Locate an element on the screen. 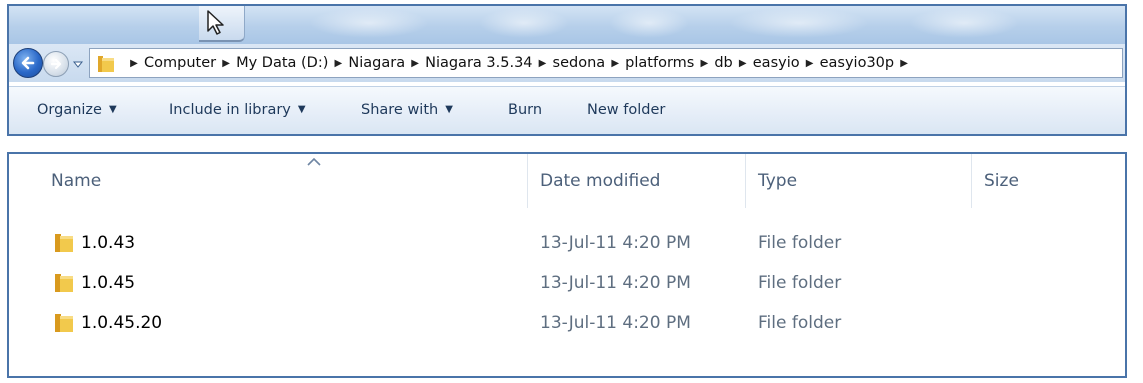 The width and height of the screenshot is (1143, 383). column-header-date-modified: Date modified is located at coordinates (600, 181).